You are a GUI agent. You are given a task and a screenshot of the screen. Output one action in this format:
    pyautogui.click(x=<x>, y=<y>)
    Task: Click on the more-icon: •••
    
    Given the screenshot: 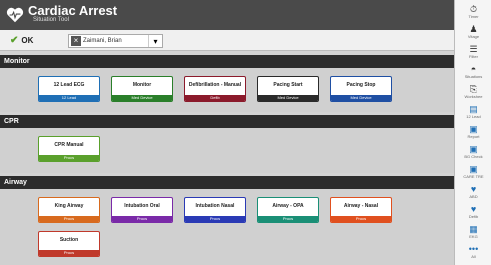 What is the action you would take?
    pyautogui.click(x=473, y=249)
    